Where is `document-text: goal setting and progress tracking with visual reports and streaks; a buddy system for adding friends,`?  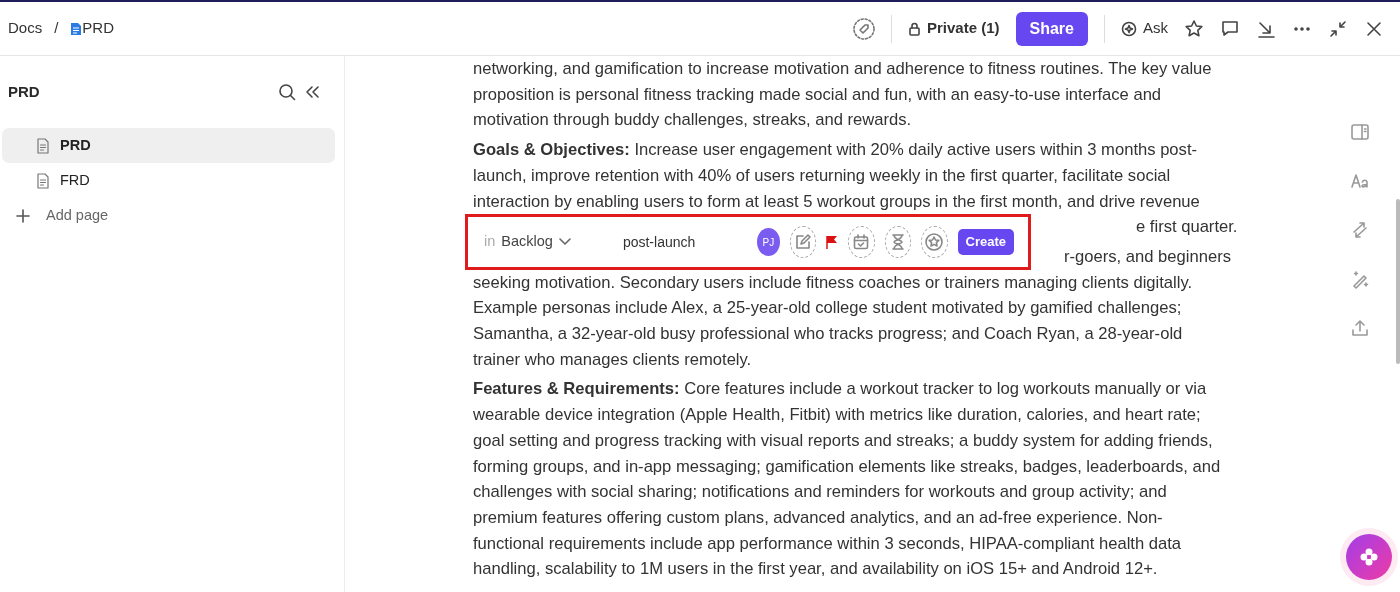
document-text: goal setting and progress tracking with visual reports and streaks; a buddy system for adding friends, is located at coordinates (843, 440).